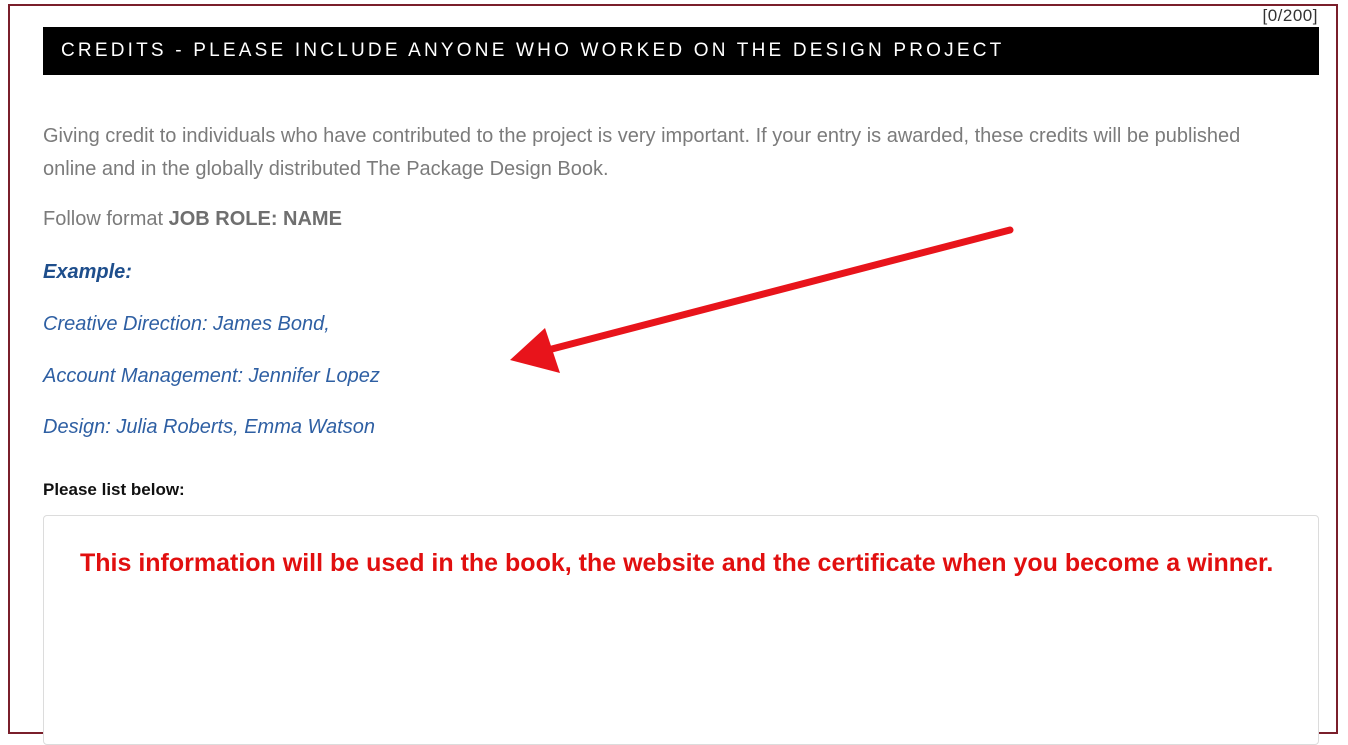 The width and height of the screenshot is (1348, 745). I want to click on example-line-1: Creative Direction: James Bond,, so click(186, 324).